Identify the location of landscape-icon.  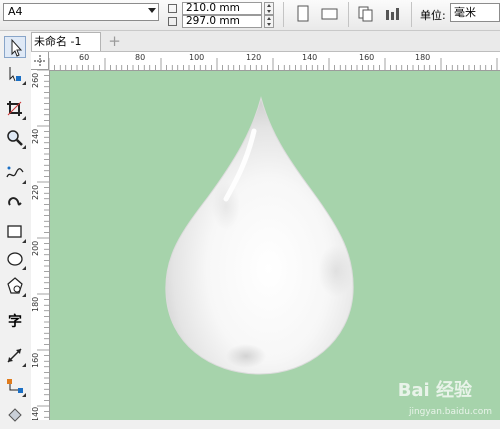
(329, 14).